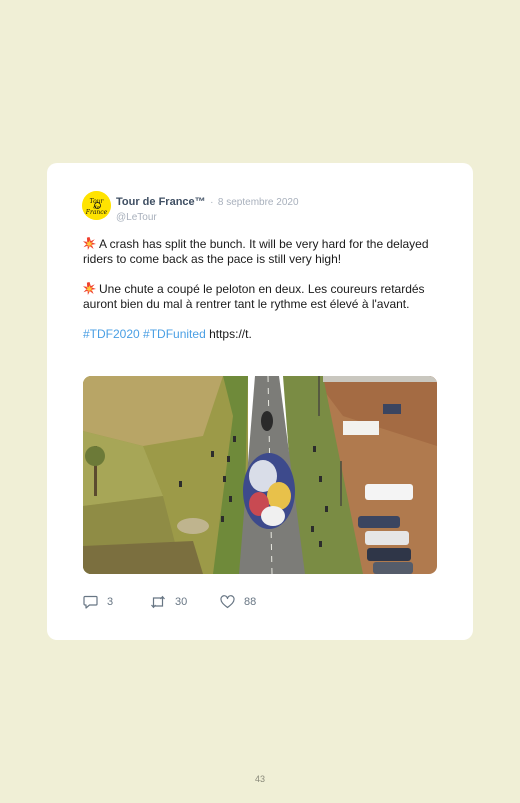 The image size is (520, 803). Describe the element at coordinates (258, 334) in the screenshot. I see `tags-line: #TDF2020 #TDFunited https://t.` at that location.